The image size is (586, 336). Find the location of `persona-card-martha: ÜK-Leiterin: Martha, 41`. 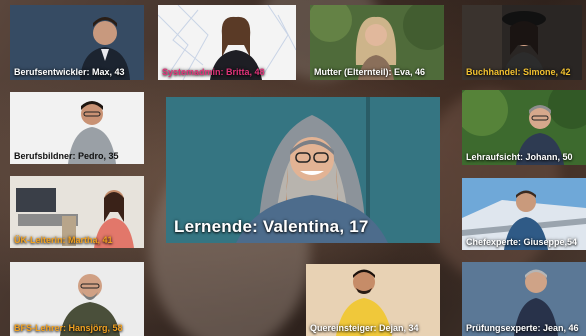

persona-card-martha: ÜK-Leiterin: Martha, 41 is located at coordinates (77, 212).